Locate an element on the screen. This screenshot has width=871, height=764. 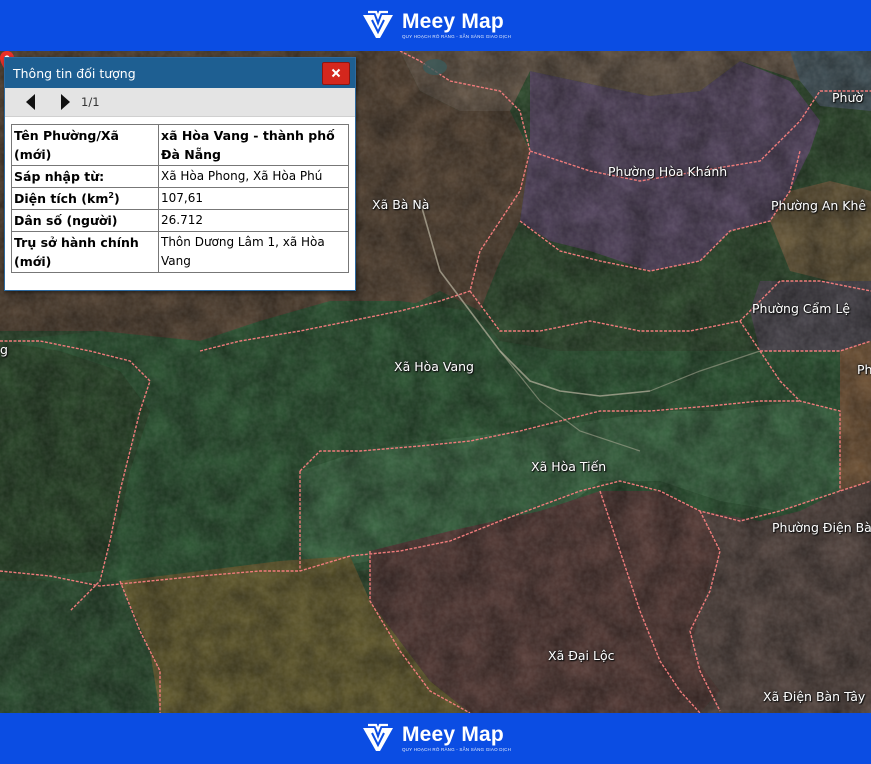
attr-key: Diện tích (km2) is located at coordinates (85, 198).